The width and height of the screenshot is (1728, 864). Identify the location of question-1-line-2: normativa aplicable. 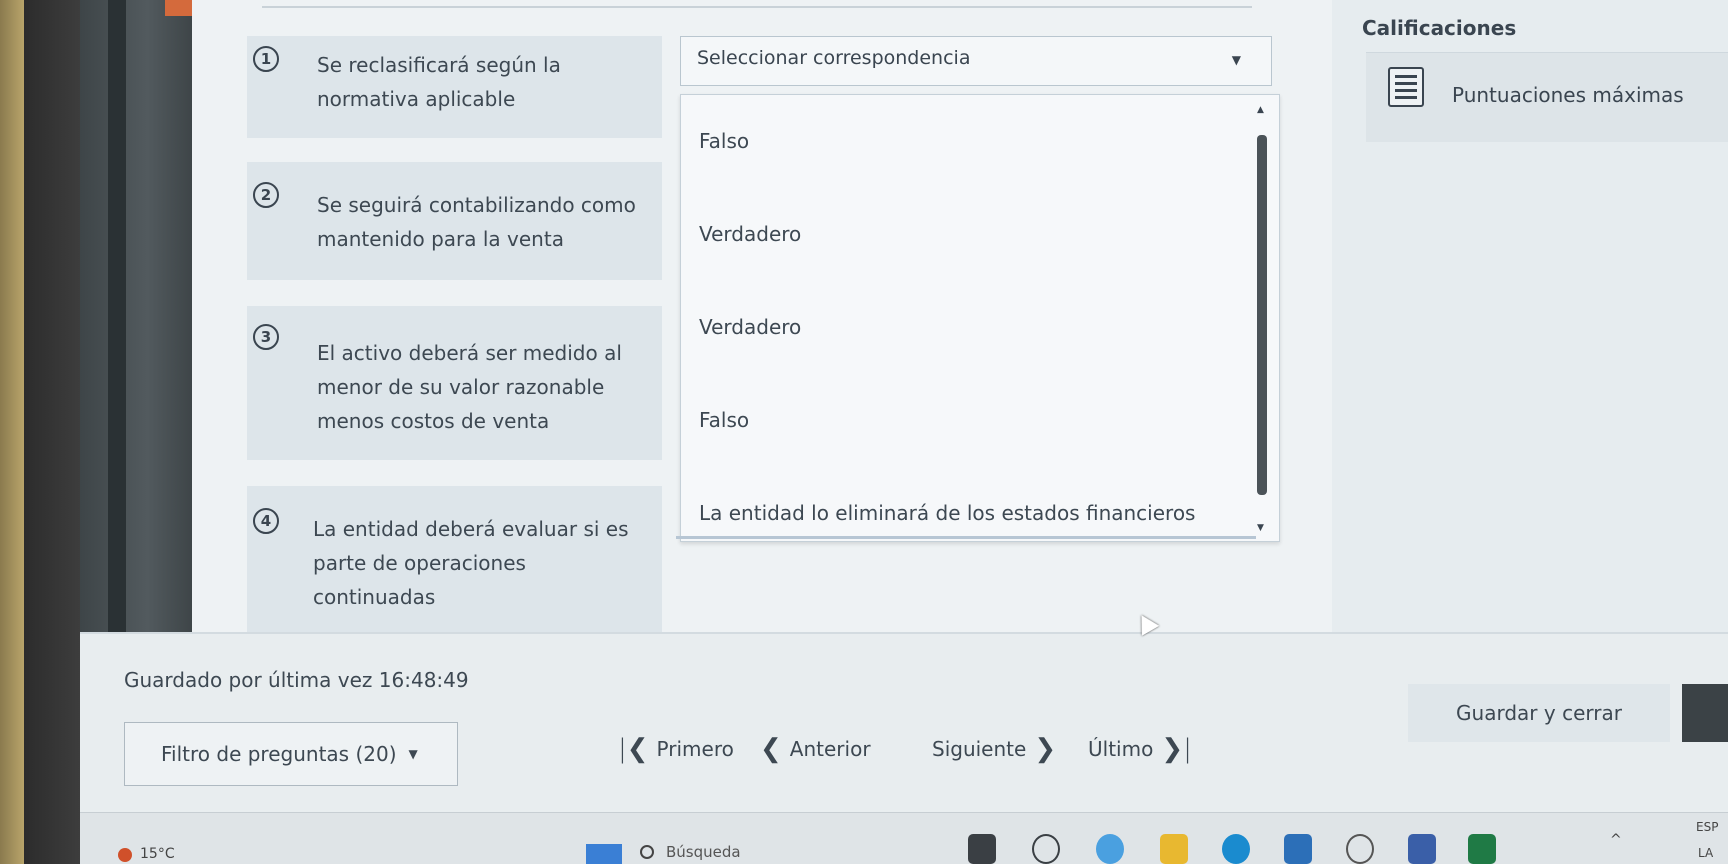
(416, 99).